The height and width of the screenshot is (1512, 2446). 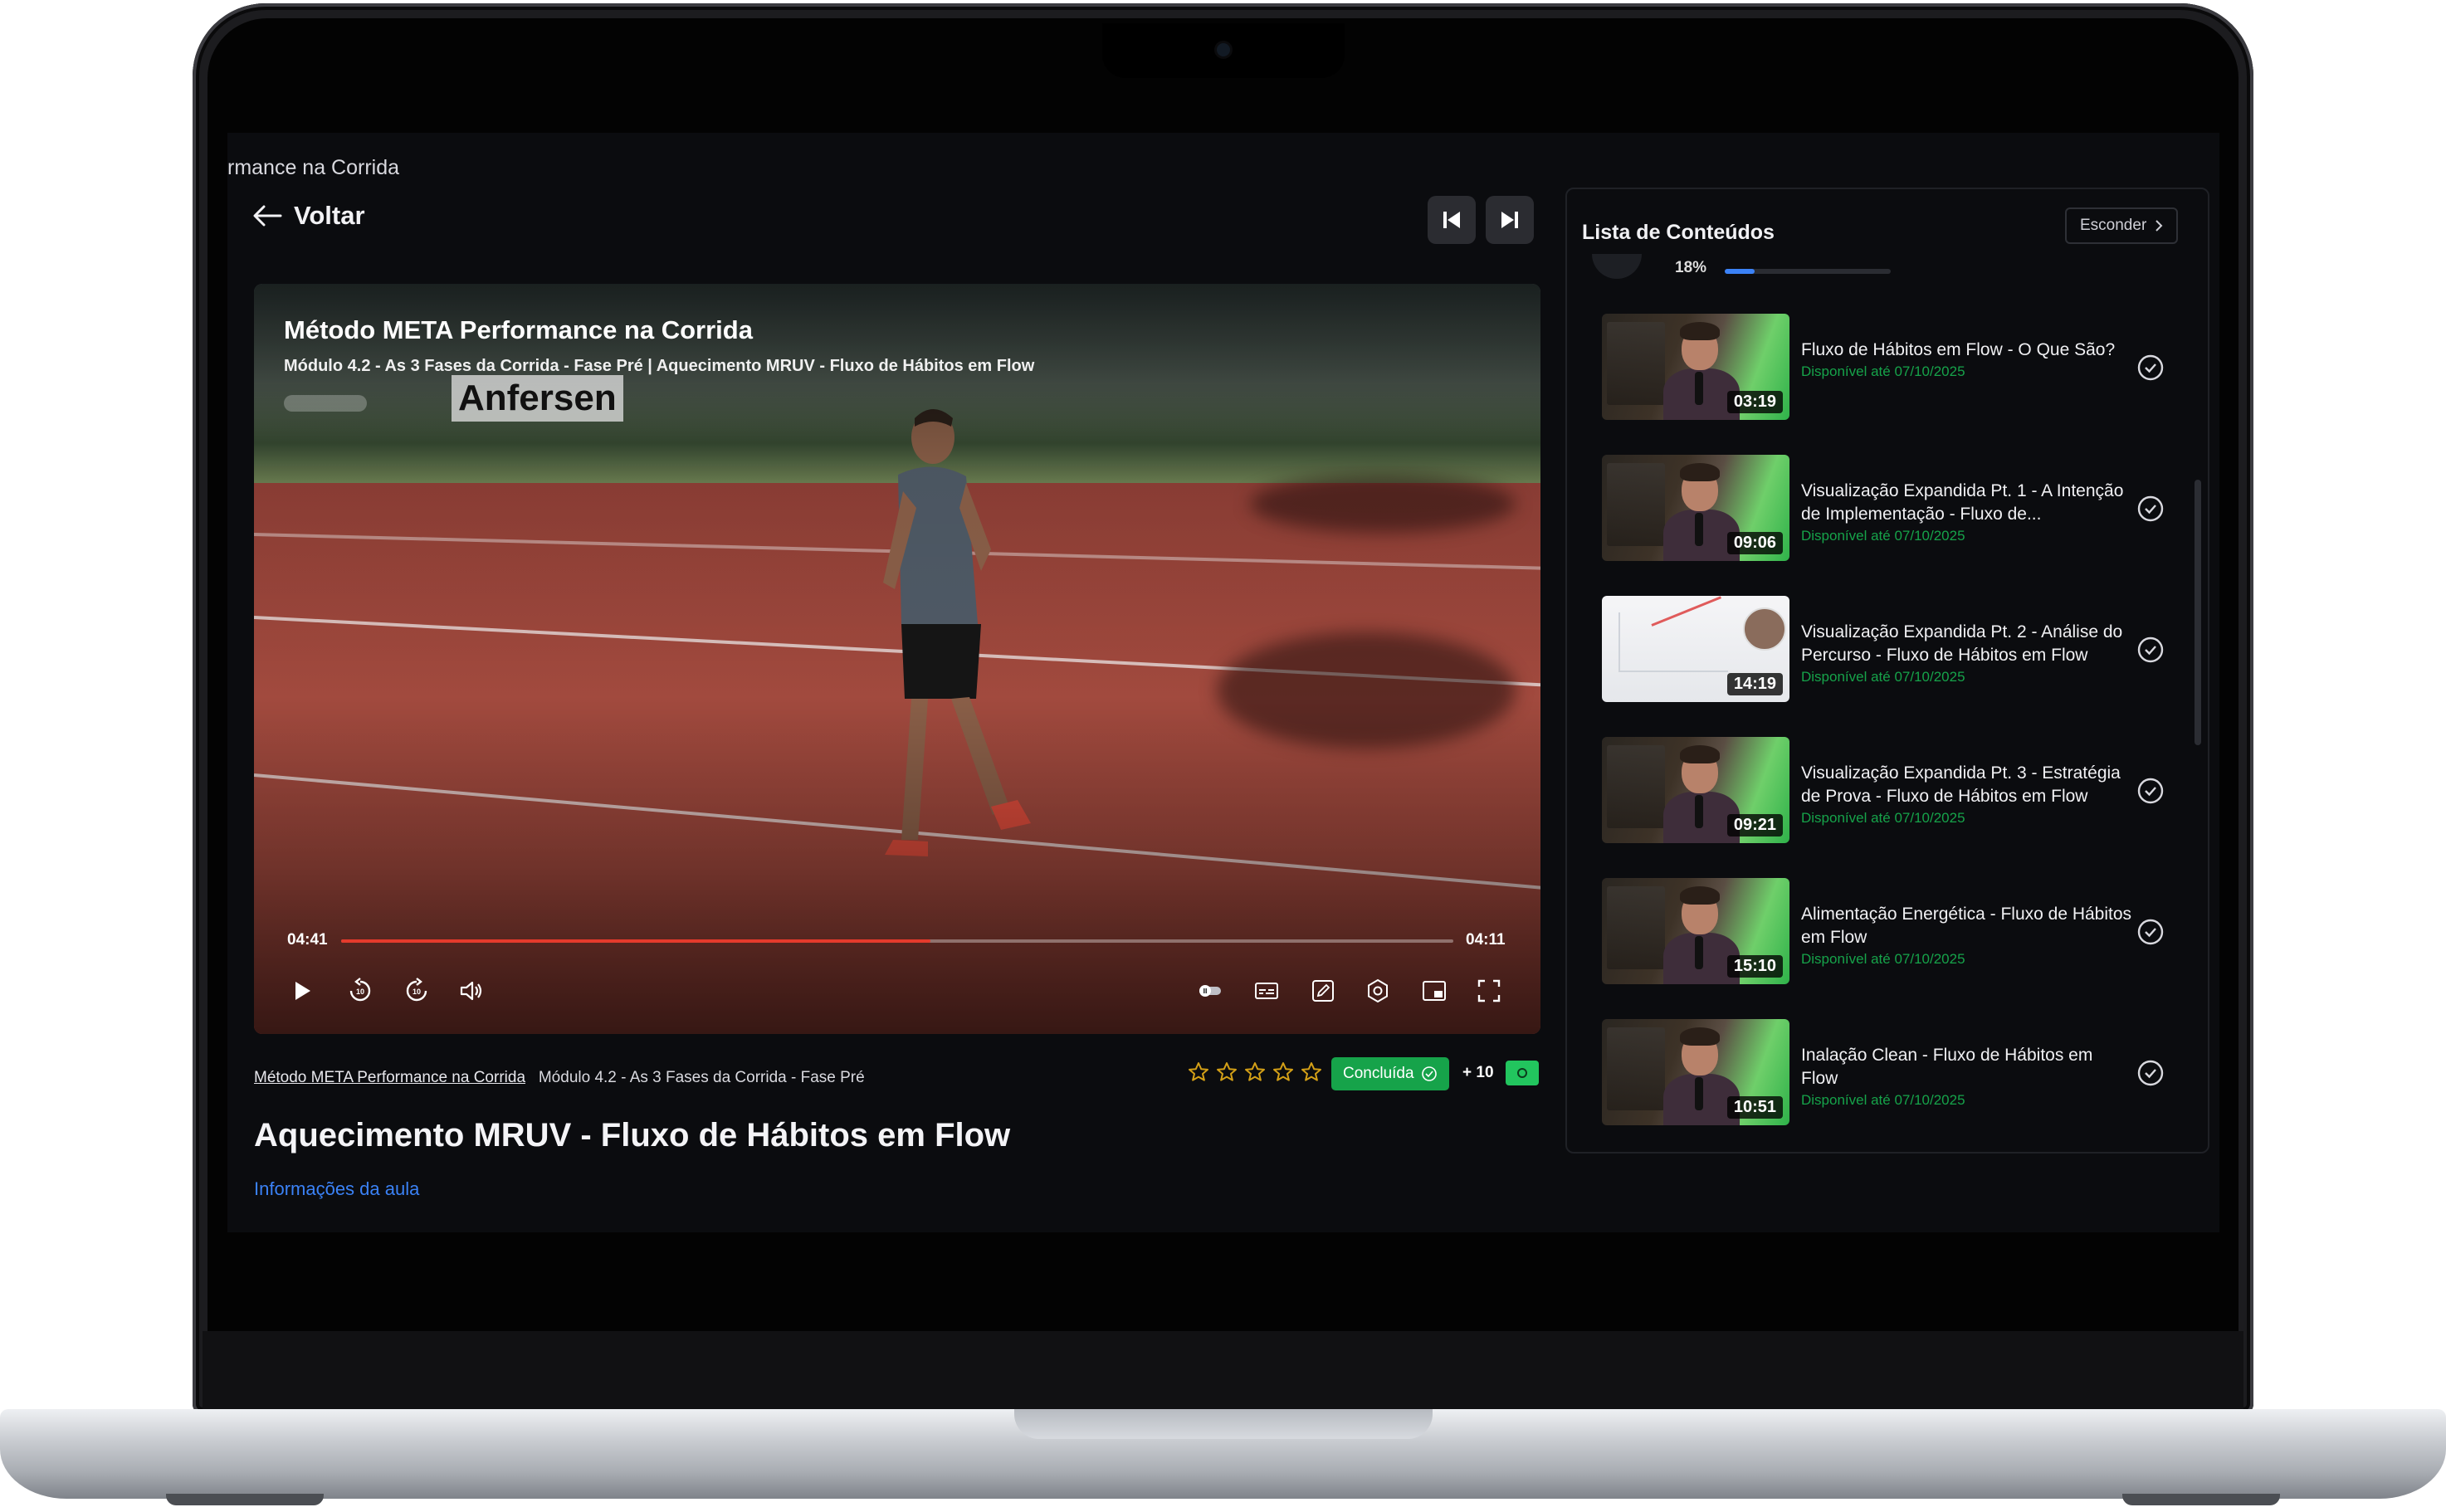 I want to click on camera-icon, so click(x=1223, y=49).